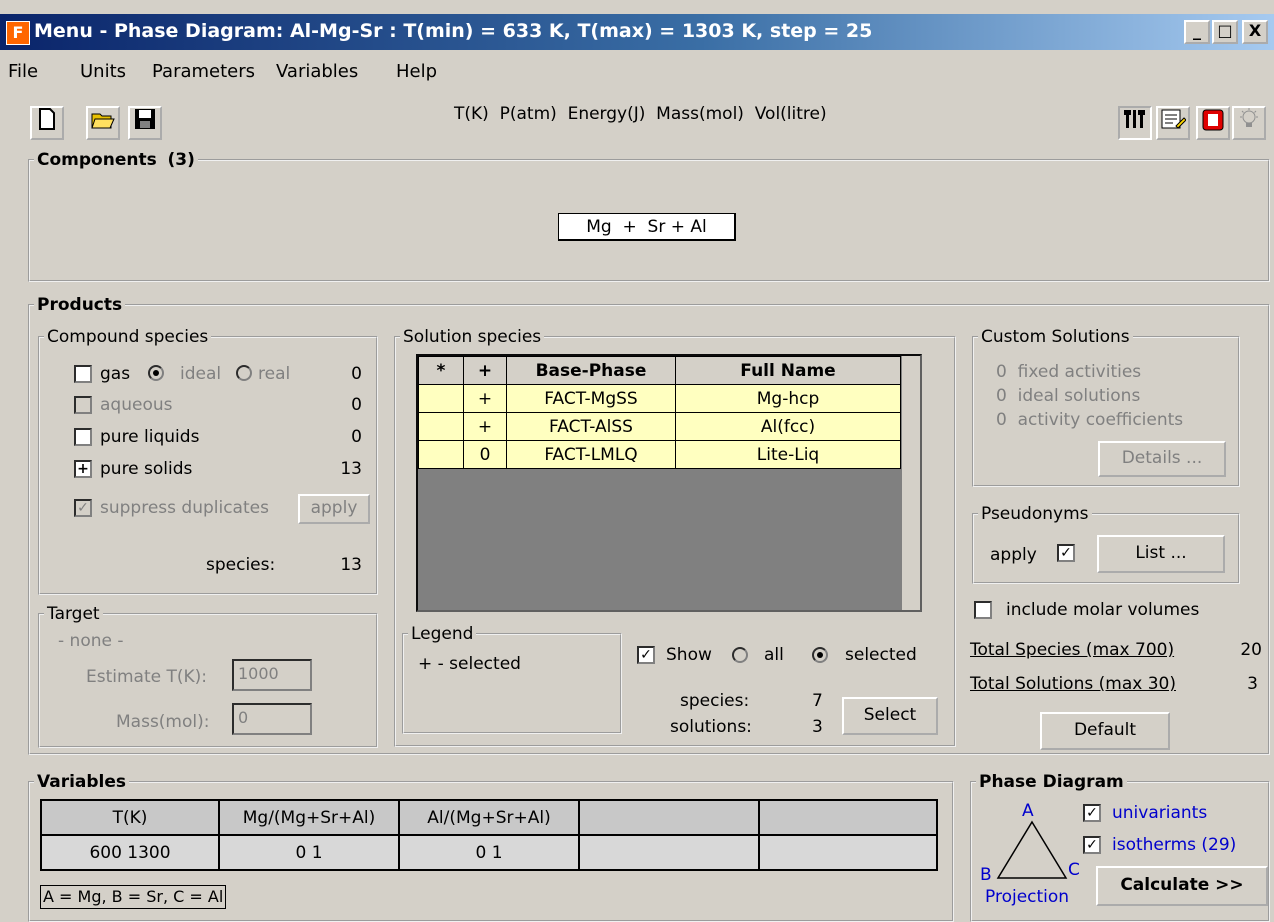 This screenshot has height=922, width=1274. I want to click on new-icon, so click(47, 123).